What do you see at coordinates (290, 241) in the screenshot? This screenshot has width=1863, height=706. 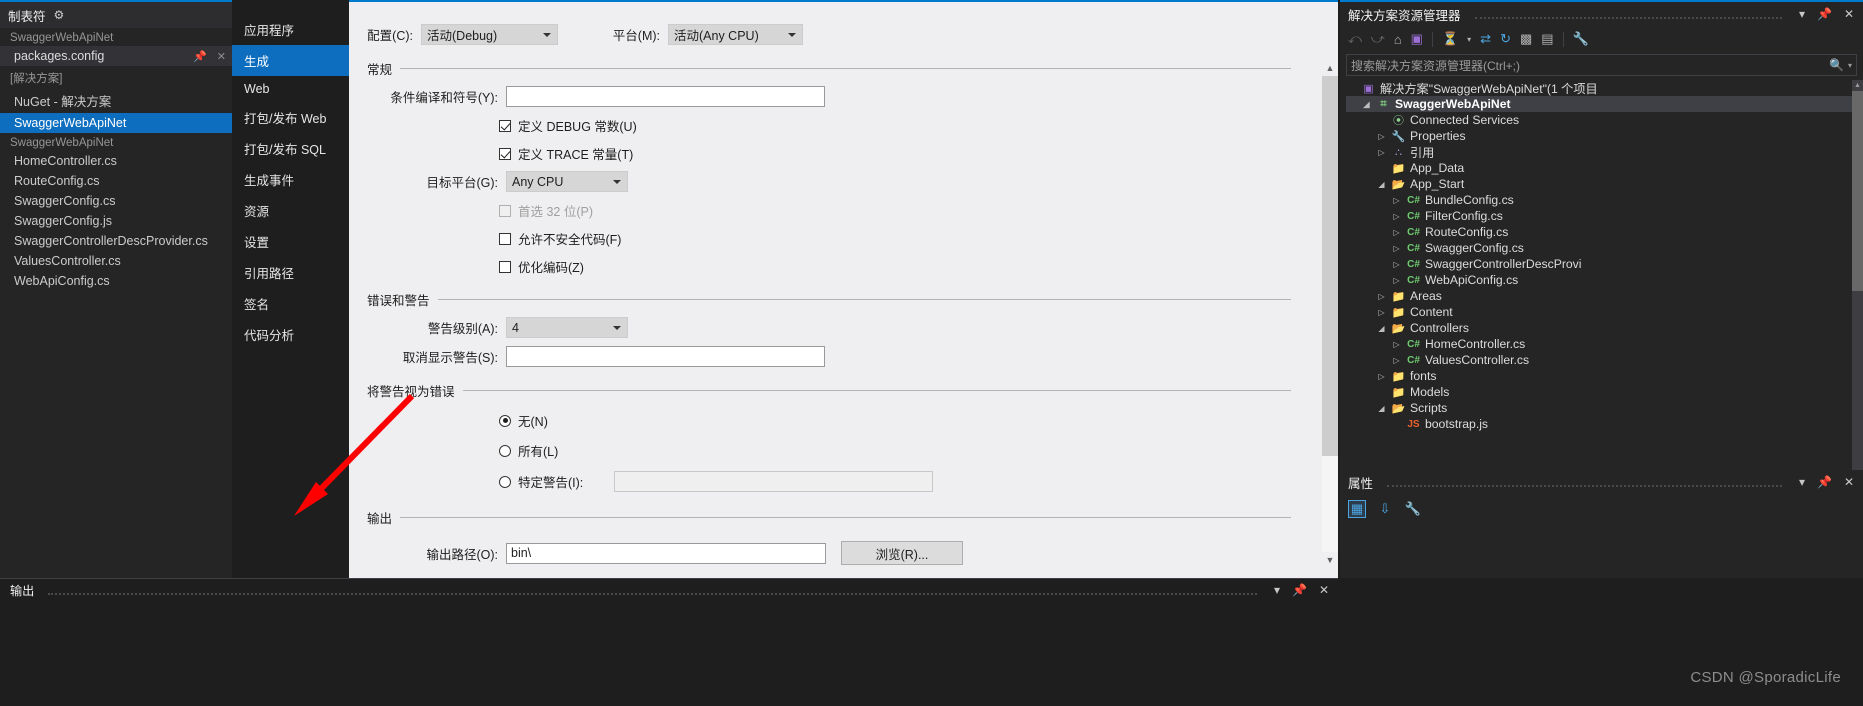 I see `sidebar-item-settings: 设置` at bounding box center [290, 241].